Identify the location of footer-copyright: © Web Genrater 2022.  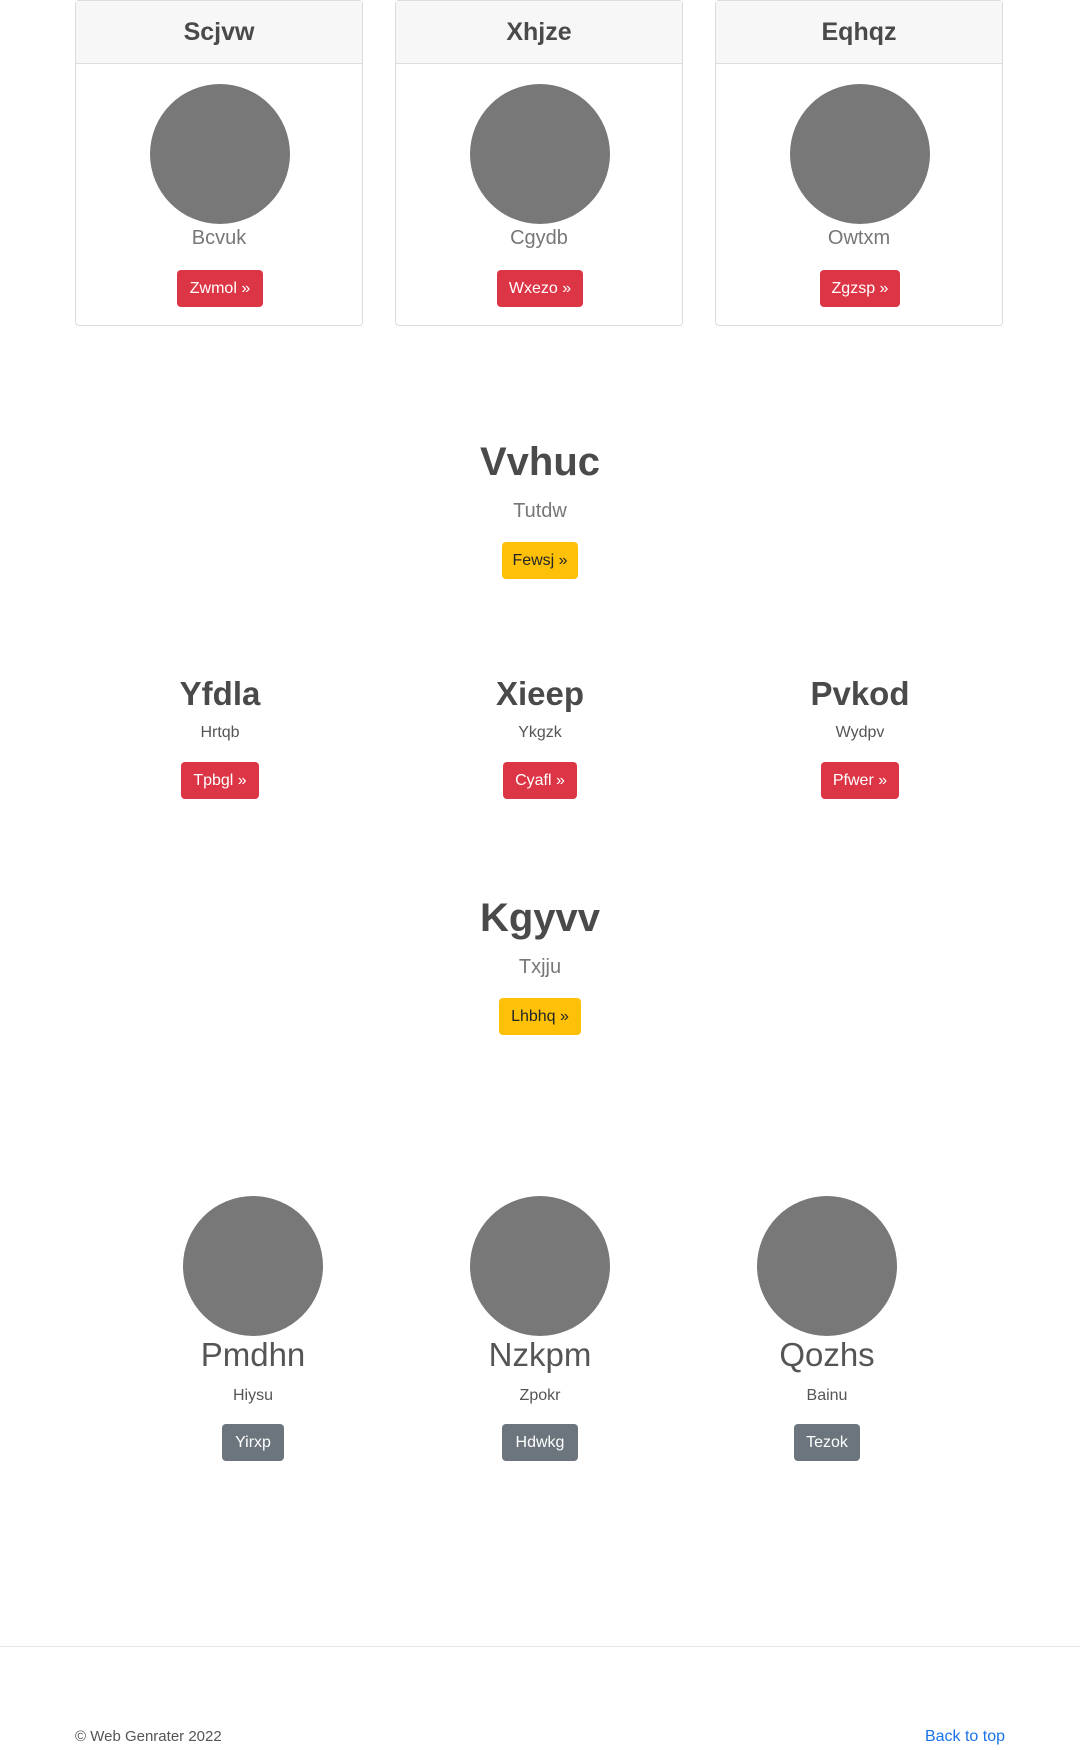
(148, 1736).